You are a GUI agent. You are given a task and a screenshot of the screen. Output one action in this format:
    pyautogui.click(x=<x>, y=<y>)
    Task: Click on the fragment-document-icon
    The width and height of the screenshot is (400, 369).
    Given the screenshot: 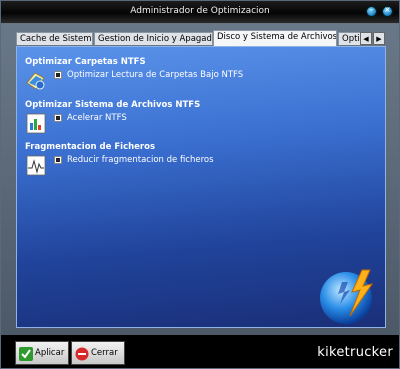 What is the action you would take?
    pyautogui.click(x=36, y=165)
    